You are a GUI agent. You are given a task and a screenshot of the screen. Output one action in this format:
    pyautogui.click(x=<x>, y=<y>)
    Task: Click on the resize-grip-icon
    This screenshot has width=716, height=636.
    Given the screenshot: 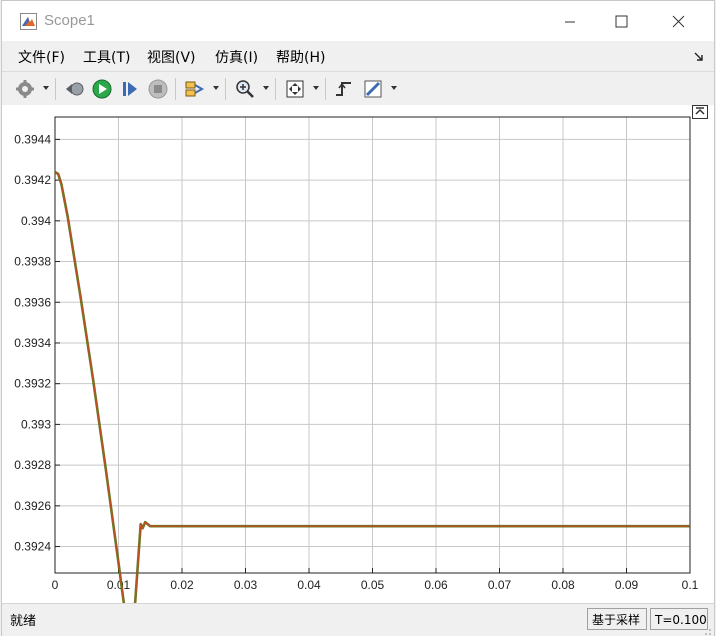 What is the action you would take?
    pyautogui.click(x=708, y=632)
    